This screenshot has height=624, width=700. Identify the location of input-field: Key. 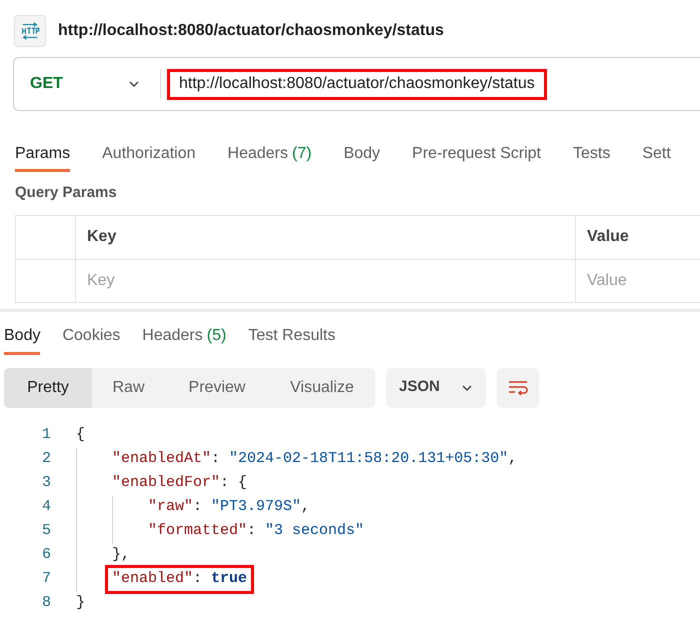
(331, 280).